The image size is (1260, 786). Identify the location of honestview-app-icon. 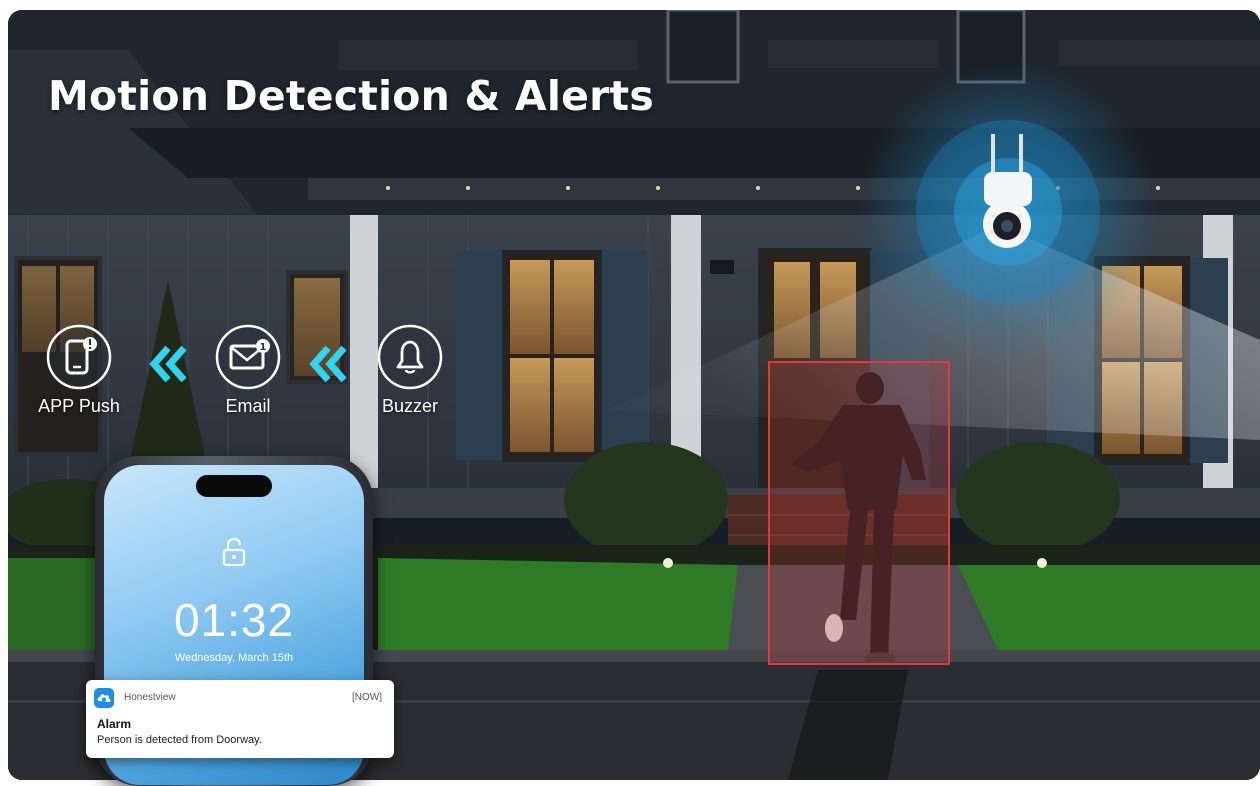
(104, 698).